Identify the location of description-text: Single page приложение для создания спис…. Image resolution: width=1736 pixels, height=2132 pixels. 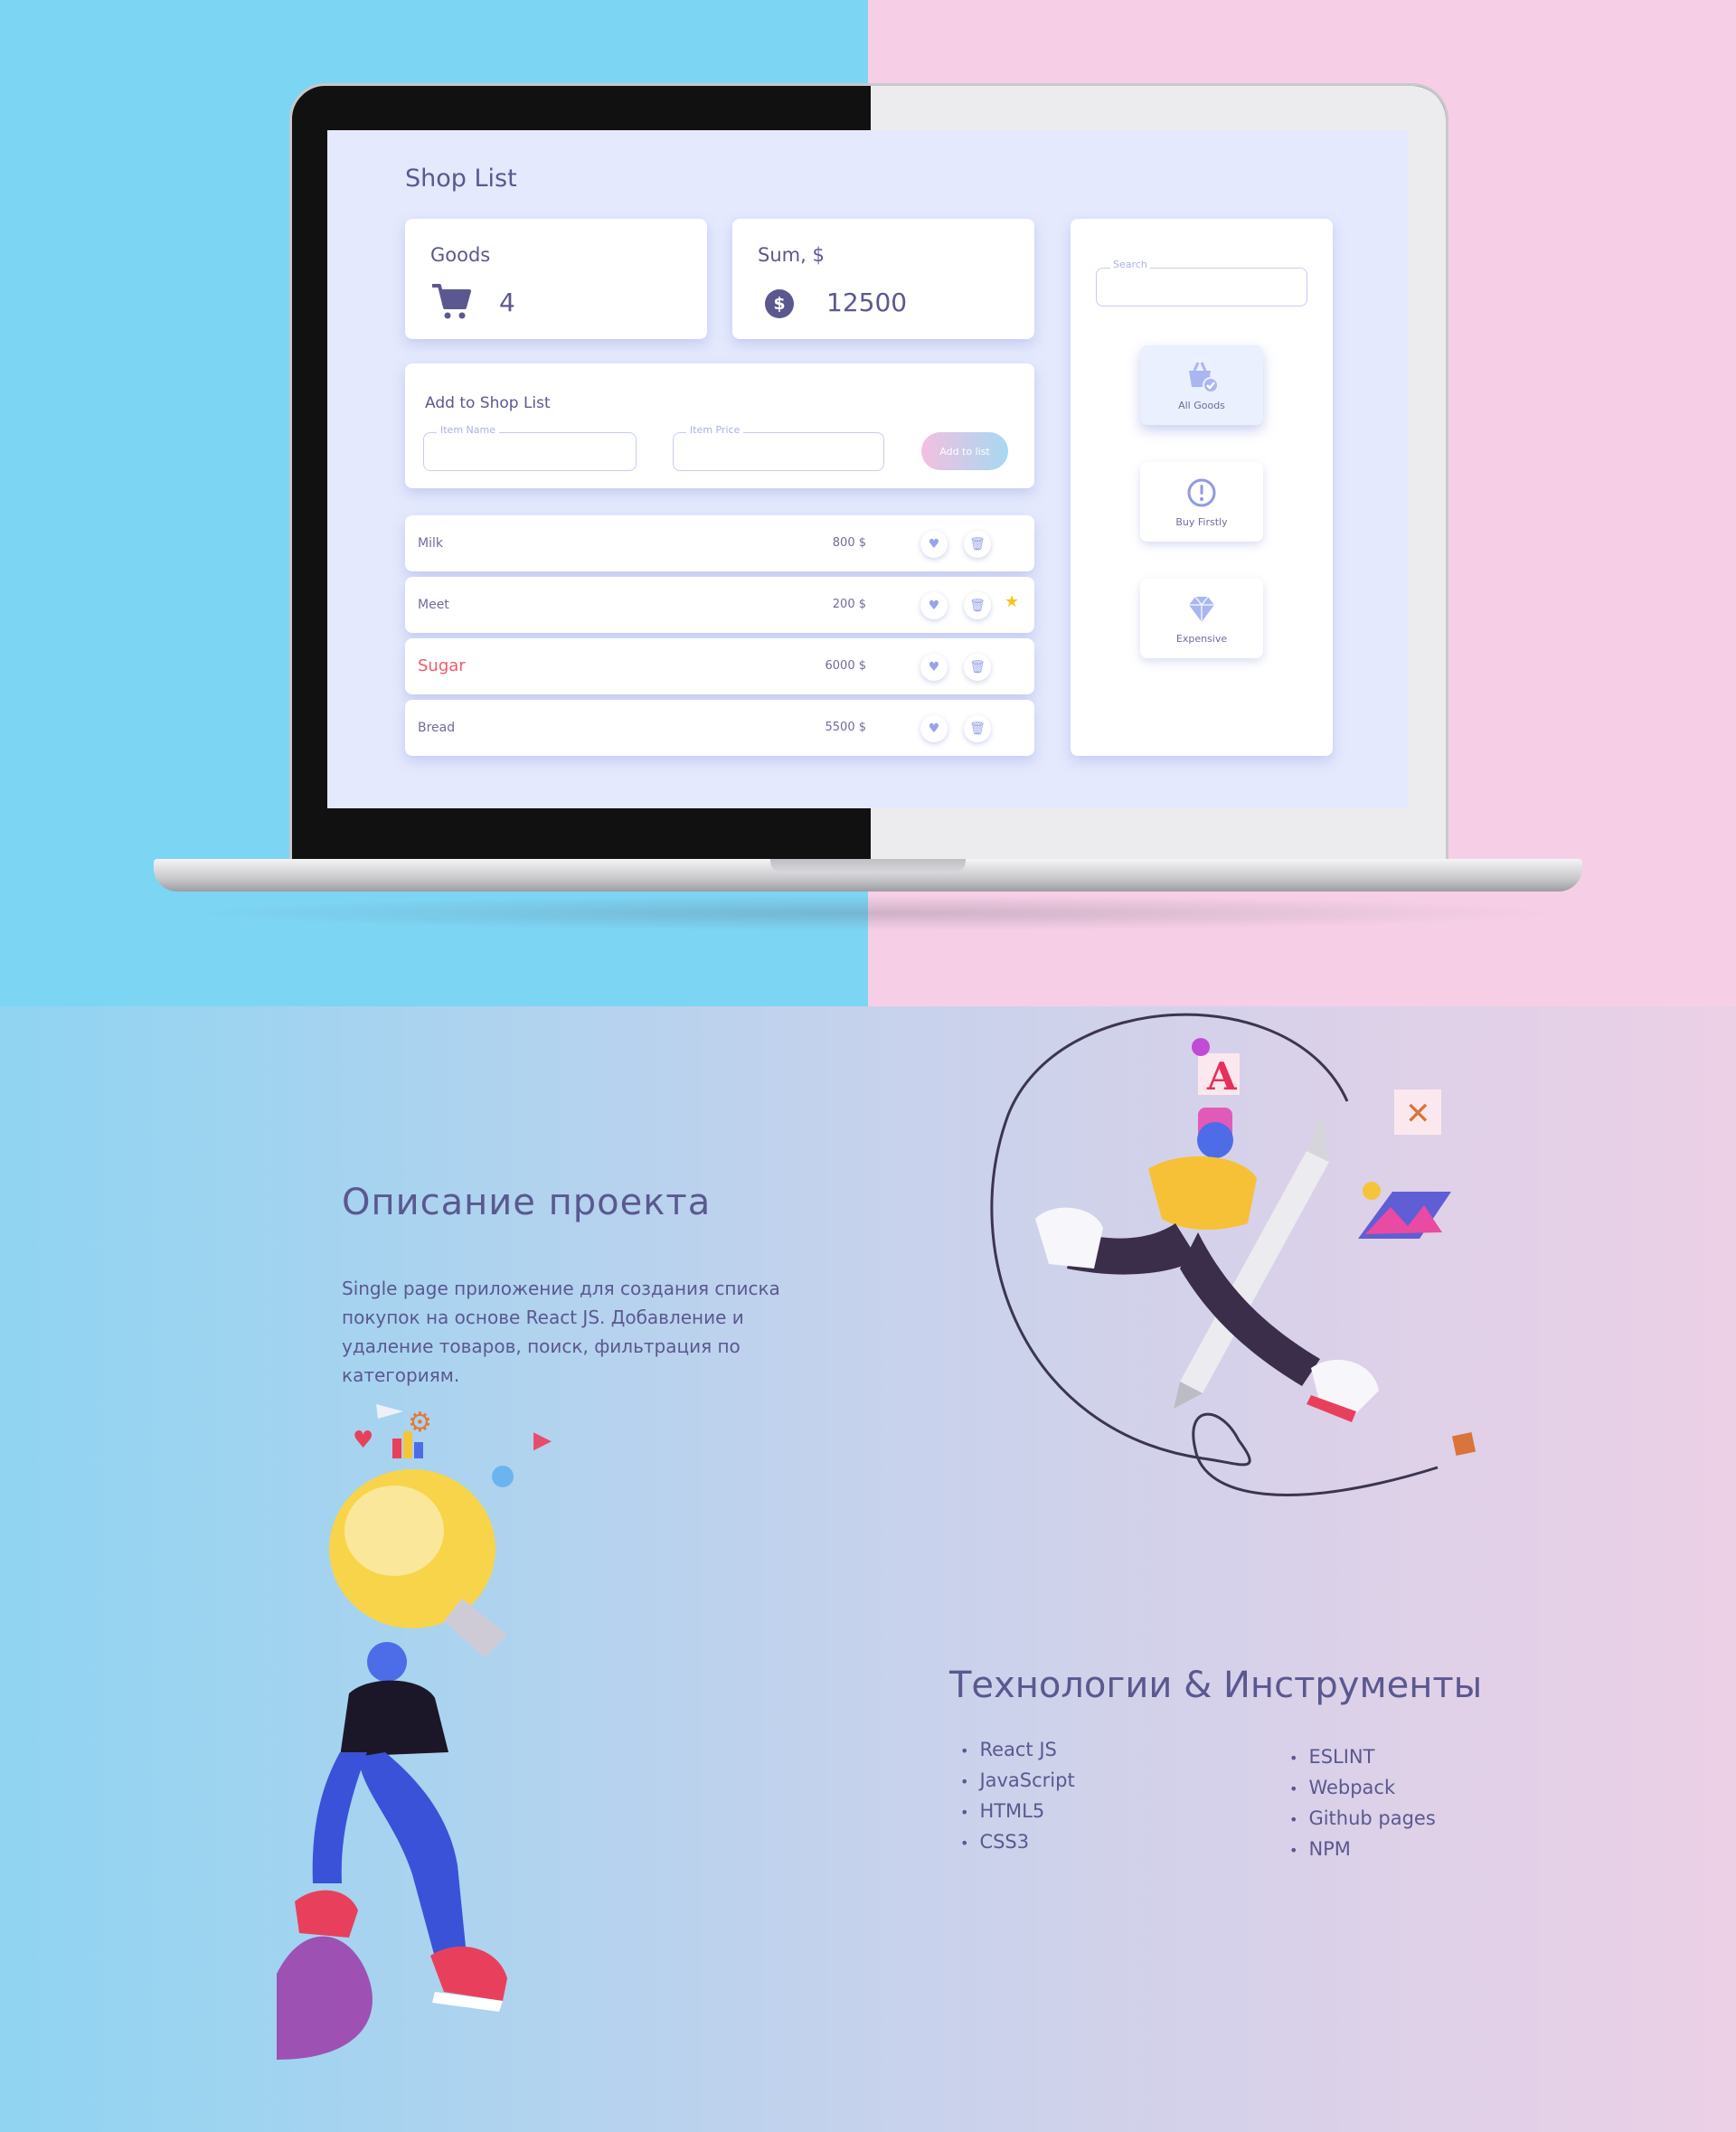
(561, 1332).